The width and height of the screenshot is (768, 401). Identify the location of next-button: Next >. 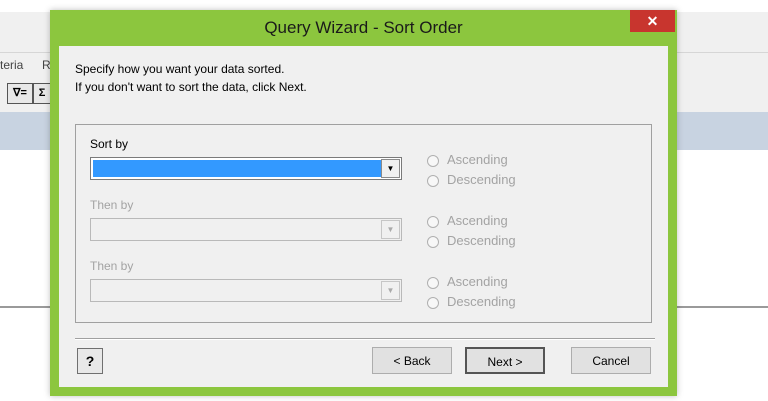
(505, 360).